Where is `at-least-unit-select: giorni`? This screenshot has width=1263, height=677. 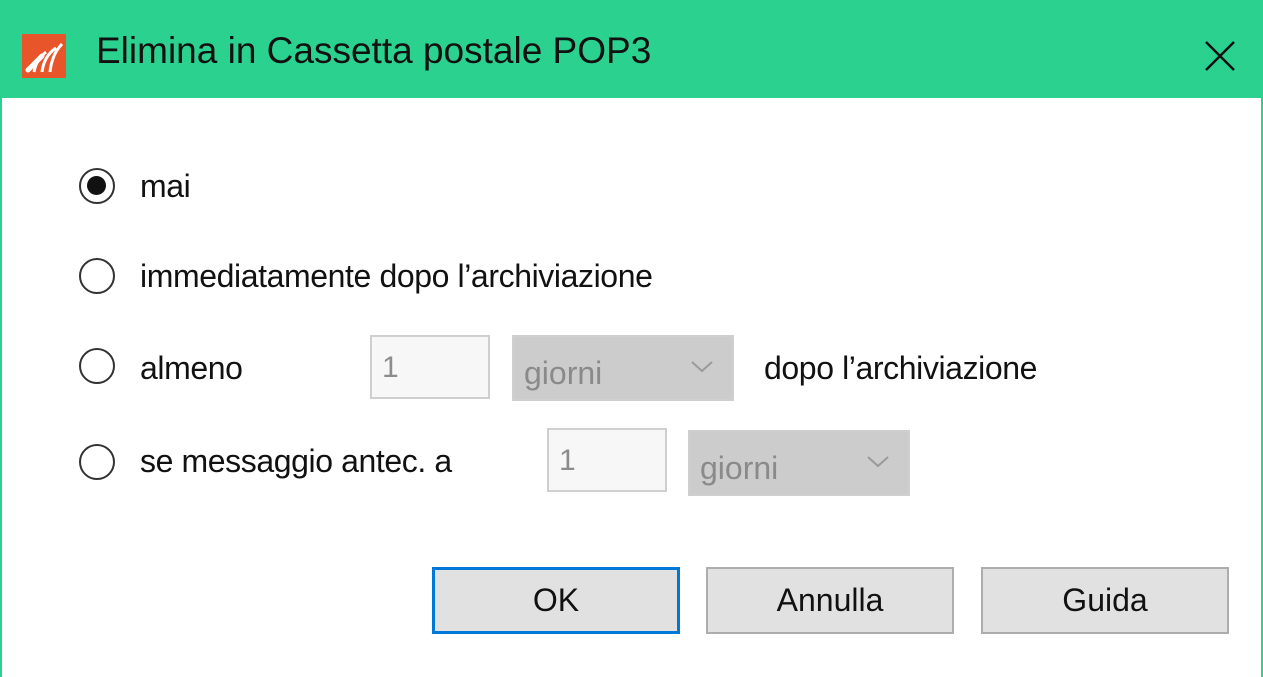
at-least-unit-select: giorni is located at coordinates (623, 368).